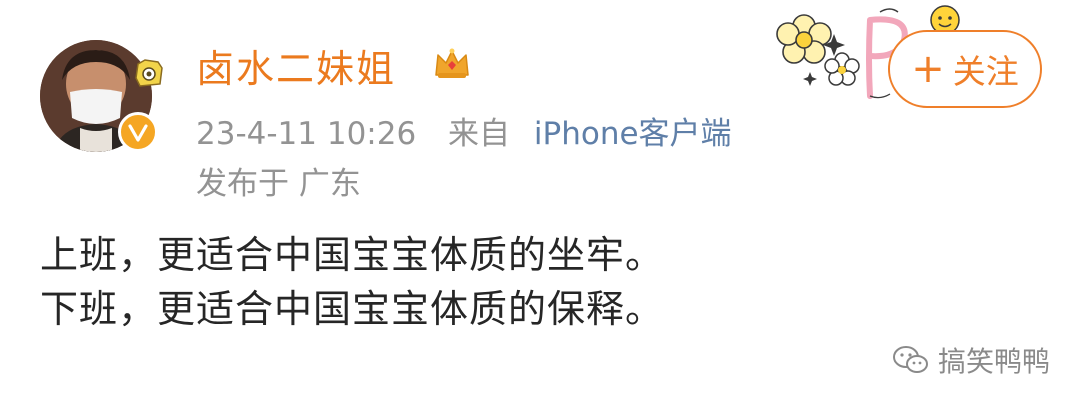 The width and height of the screenshot is (1080, 410). Describe the element at coordinates (633, 134) in the screenshot. I see `source-client: iPhone客户端` at that location.